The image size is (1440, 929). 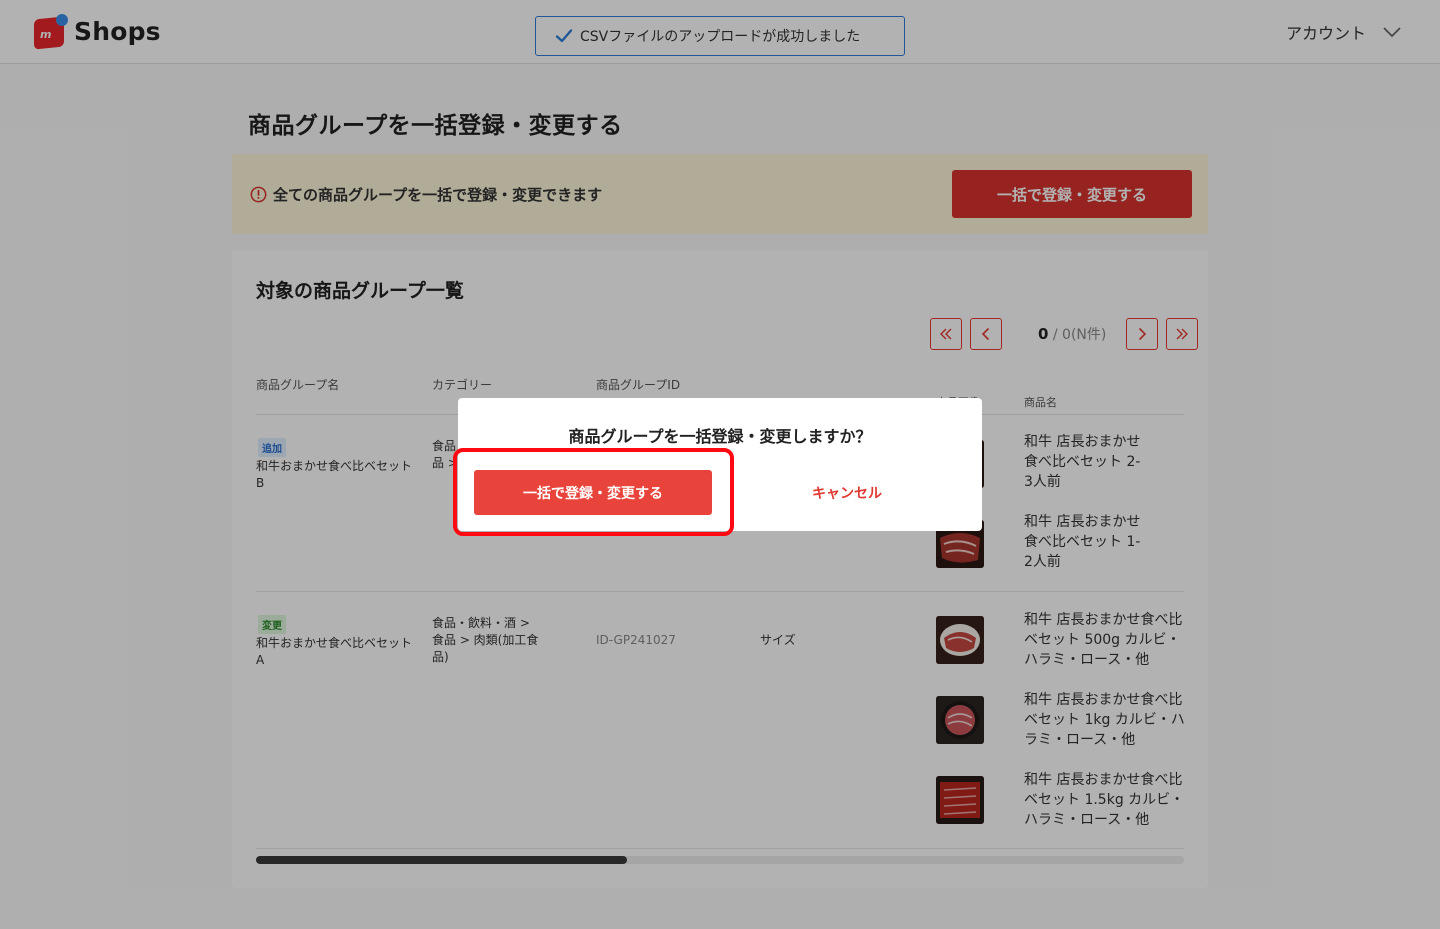 What do you see at coordinates (720, 436) in the screenshot?
I see `dialog-title: 商品グループを一括登録・変更しますか？` at bounding box center [720, 436].